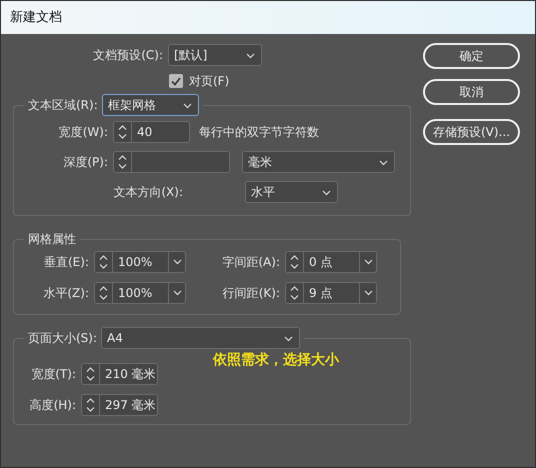 Image resolution: width=536 pixels, height=468 pixels. Describe the element at coordinates (127, 55) in the screenshot. I see `field-label: 文档预设(C):` at that location.